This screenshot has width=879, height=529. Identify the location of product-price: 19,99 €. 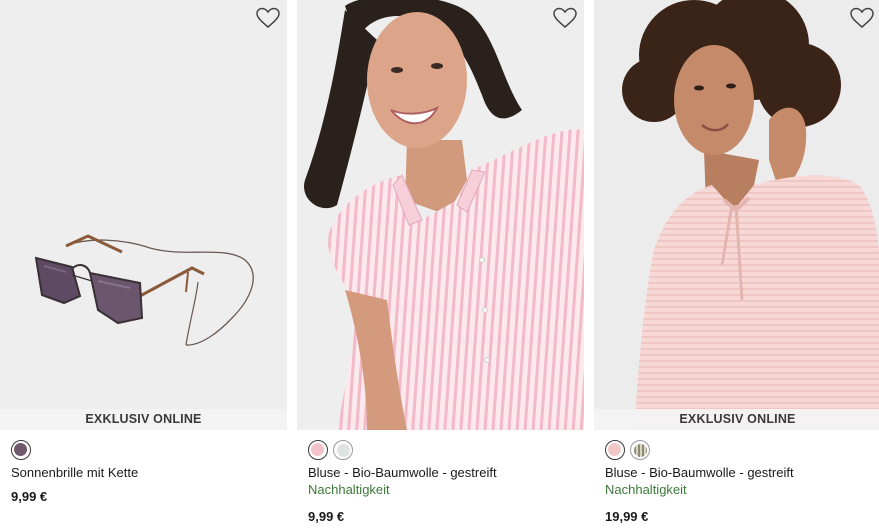
(627, 516).